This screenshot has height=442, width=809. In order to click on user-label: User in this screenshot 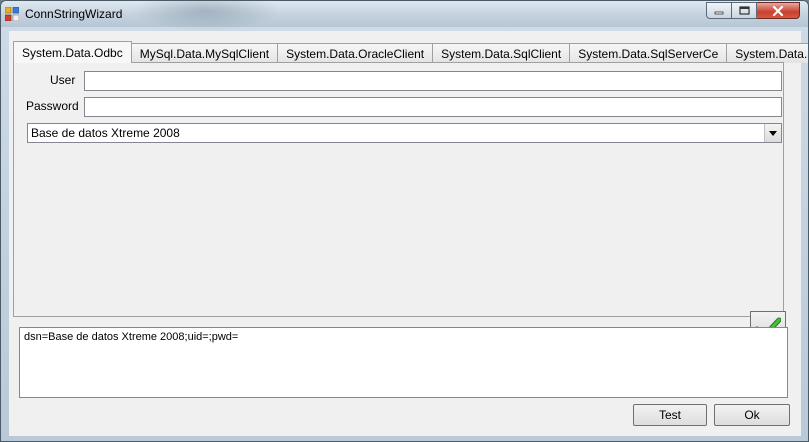, I will do `click(63, 80)`.